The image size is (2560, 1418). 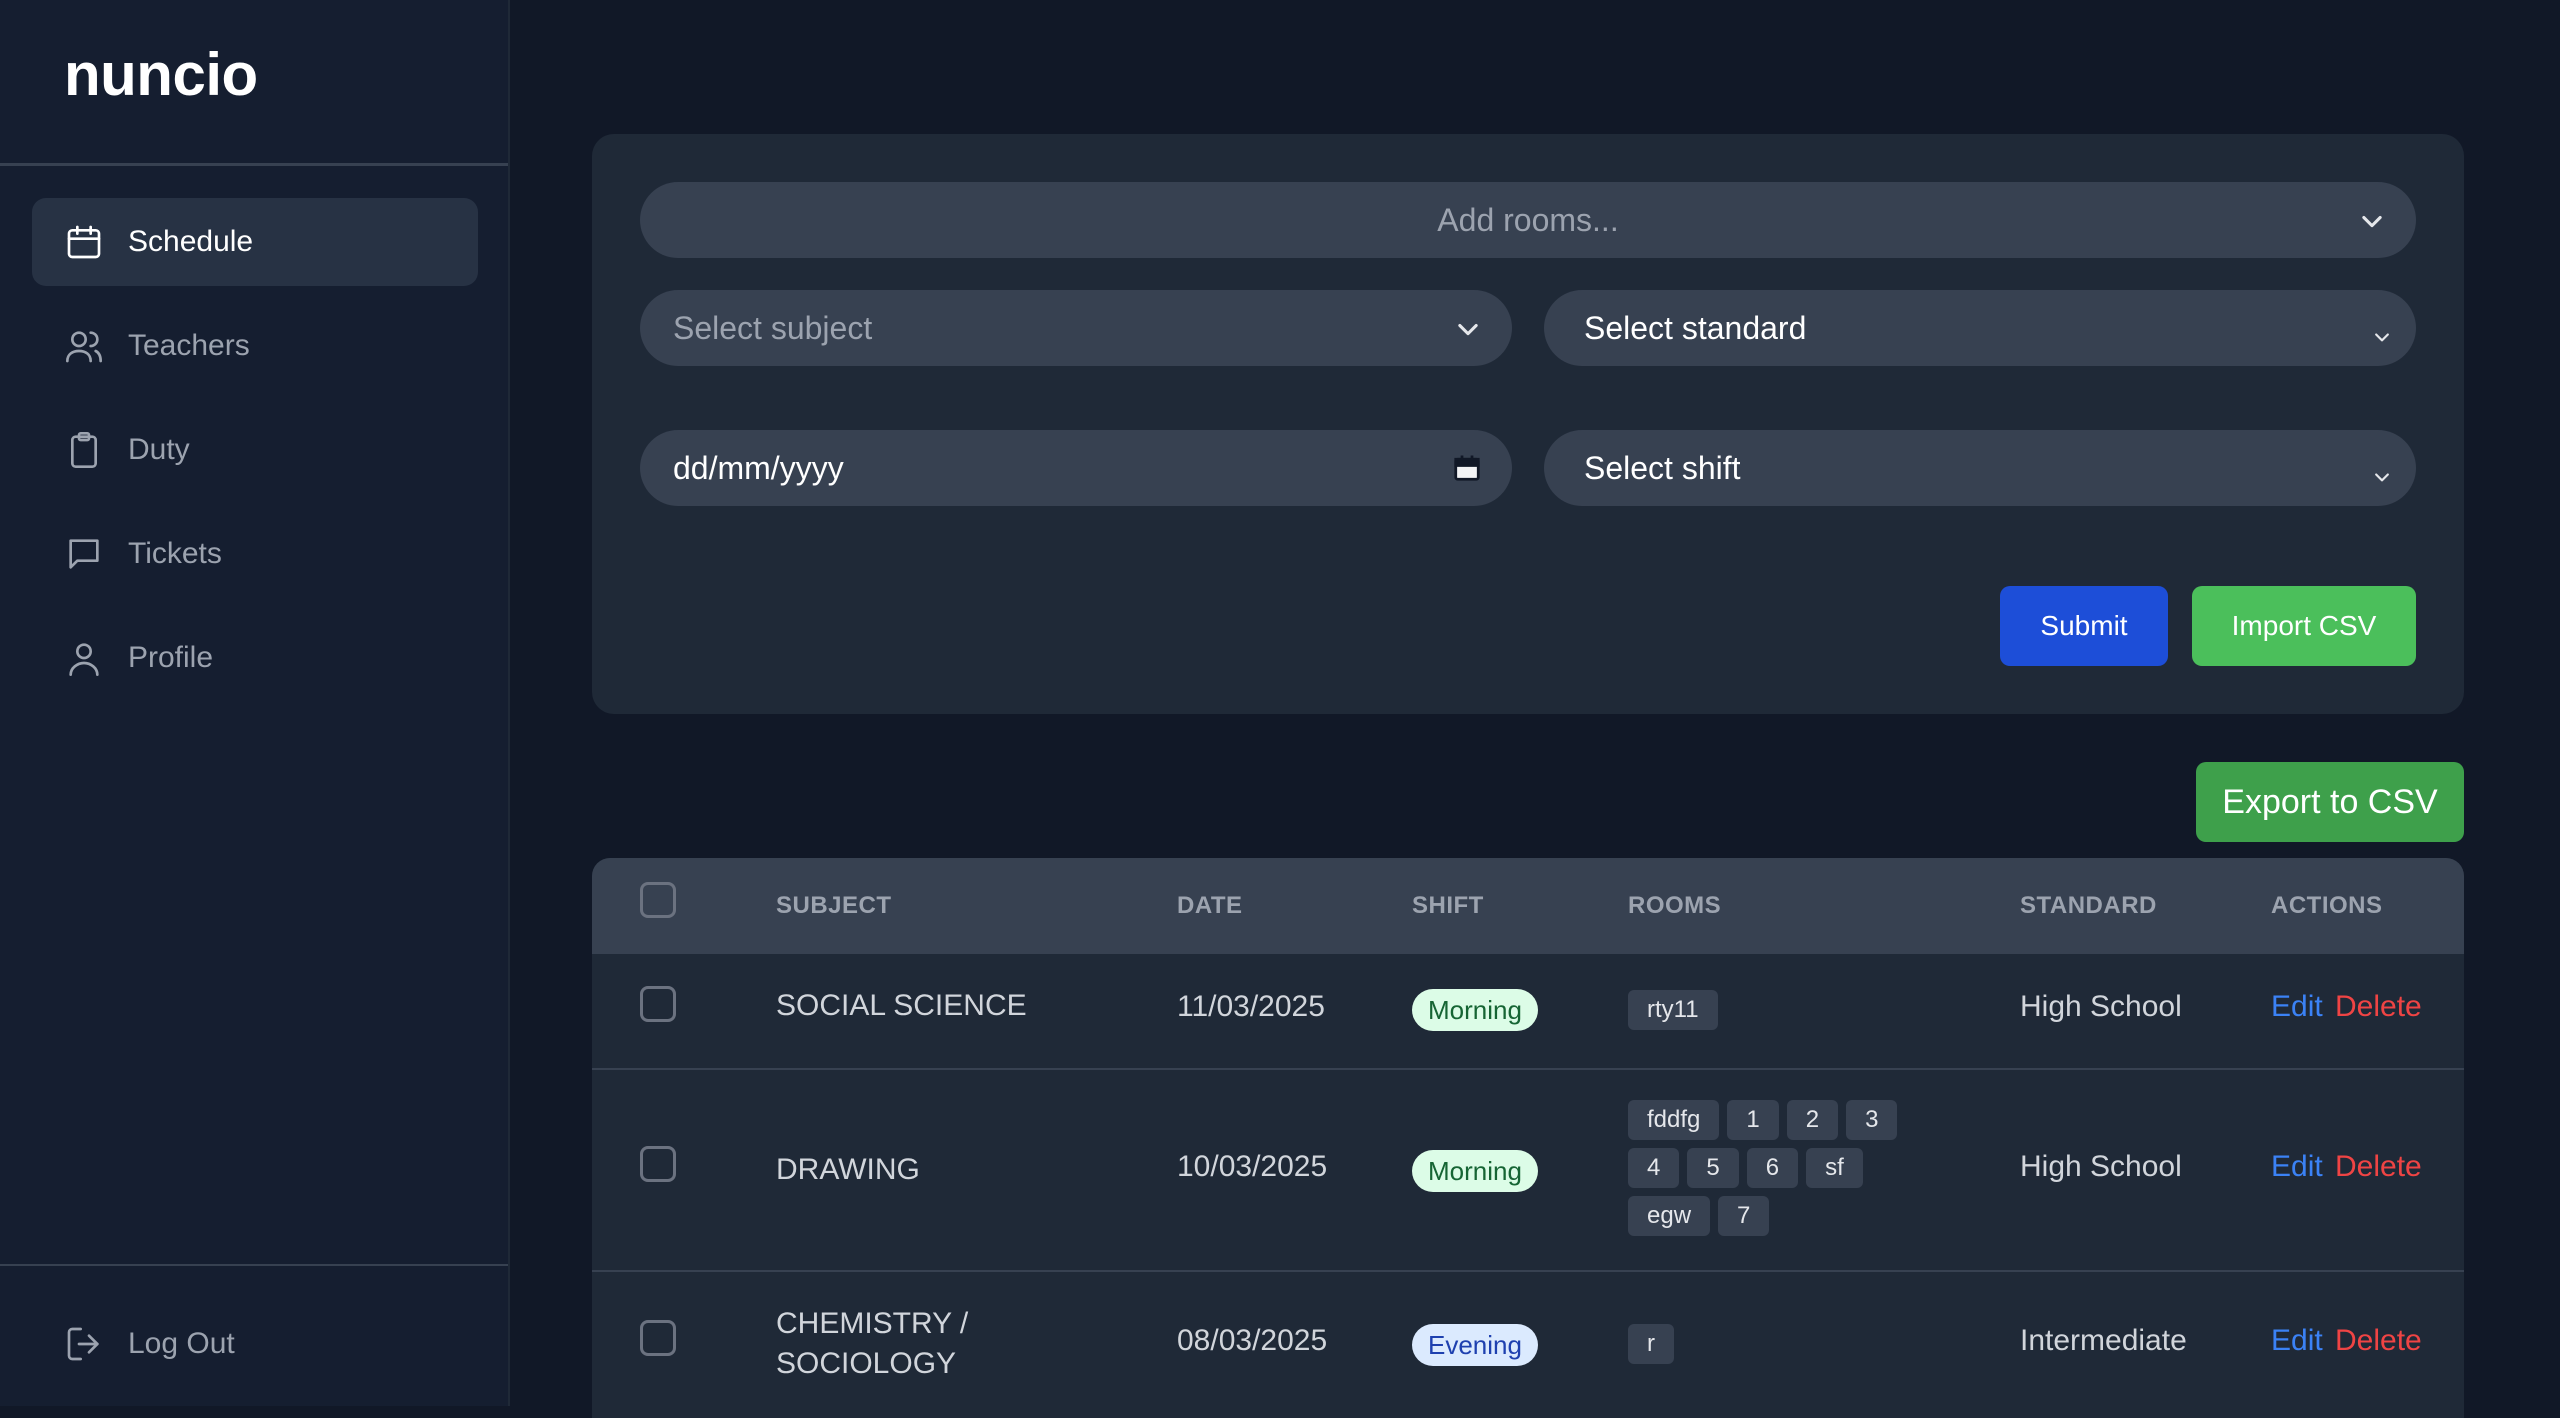 I want to click on subject-cell: CHEMISTRY / SOCIOLOGY, so click(x=872, y=1343).